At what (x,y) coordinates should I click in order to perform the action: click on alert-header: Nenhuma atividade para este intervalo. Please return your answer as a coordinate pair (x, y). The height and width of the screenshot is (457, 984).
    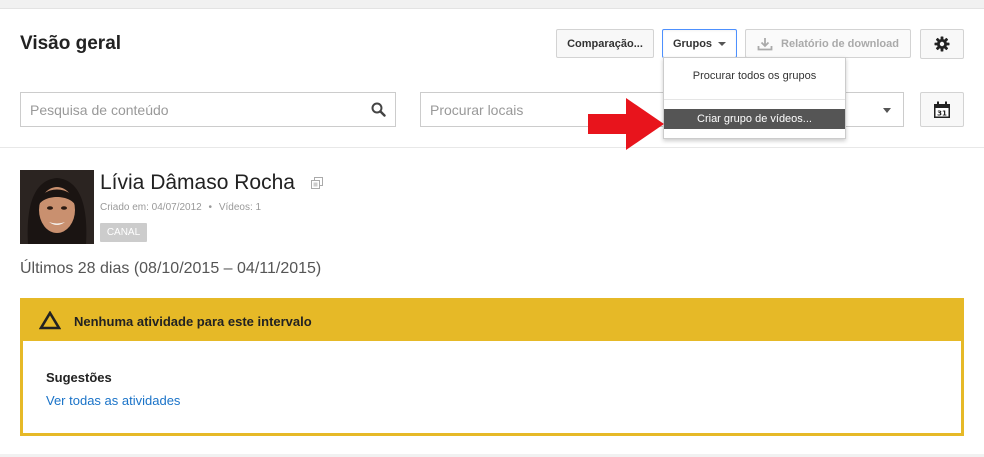
    Looking at the image, I should click on (492, 321).